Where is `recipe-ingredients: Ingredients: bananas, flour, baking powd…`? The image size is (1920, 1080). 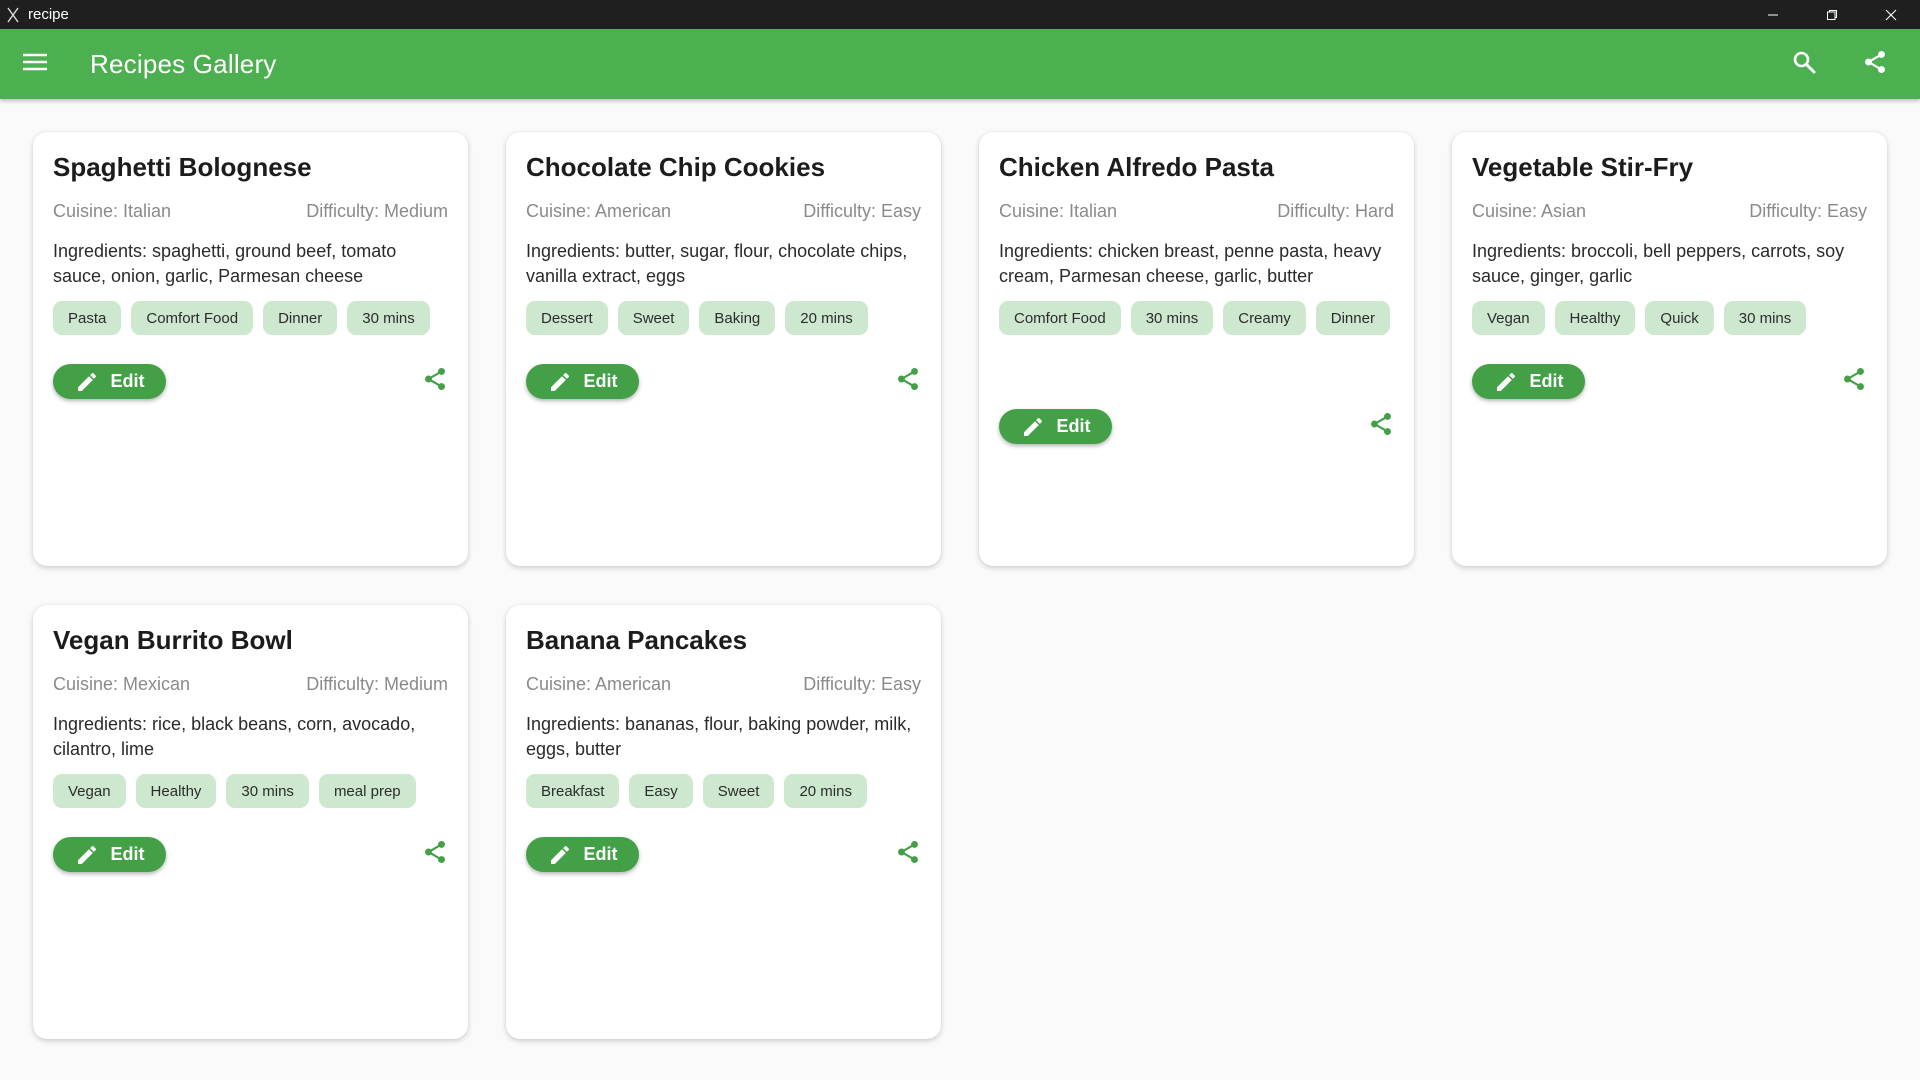 recipe-ingredients: Ingredients: bananas, flour, baking powd… is located at coordinates (719, 736).